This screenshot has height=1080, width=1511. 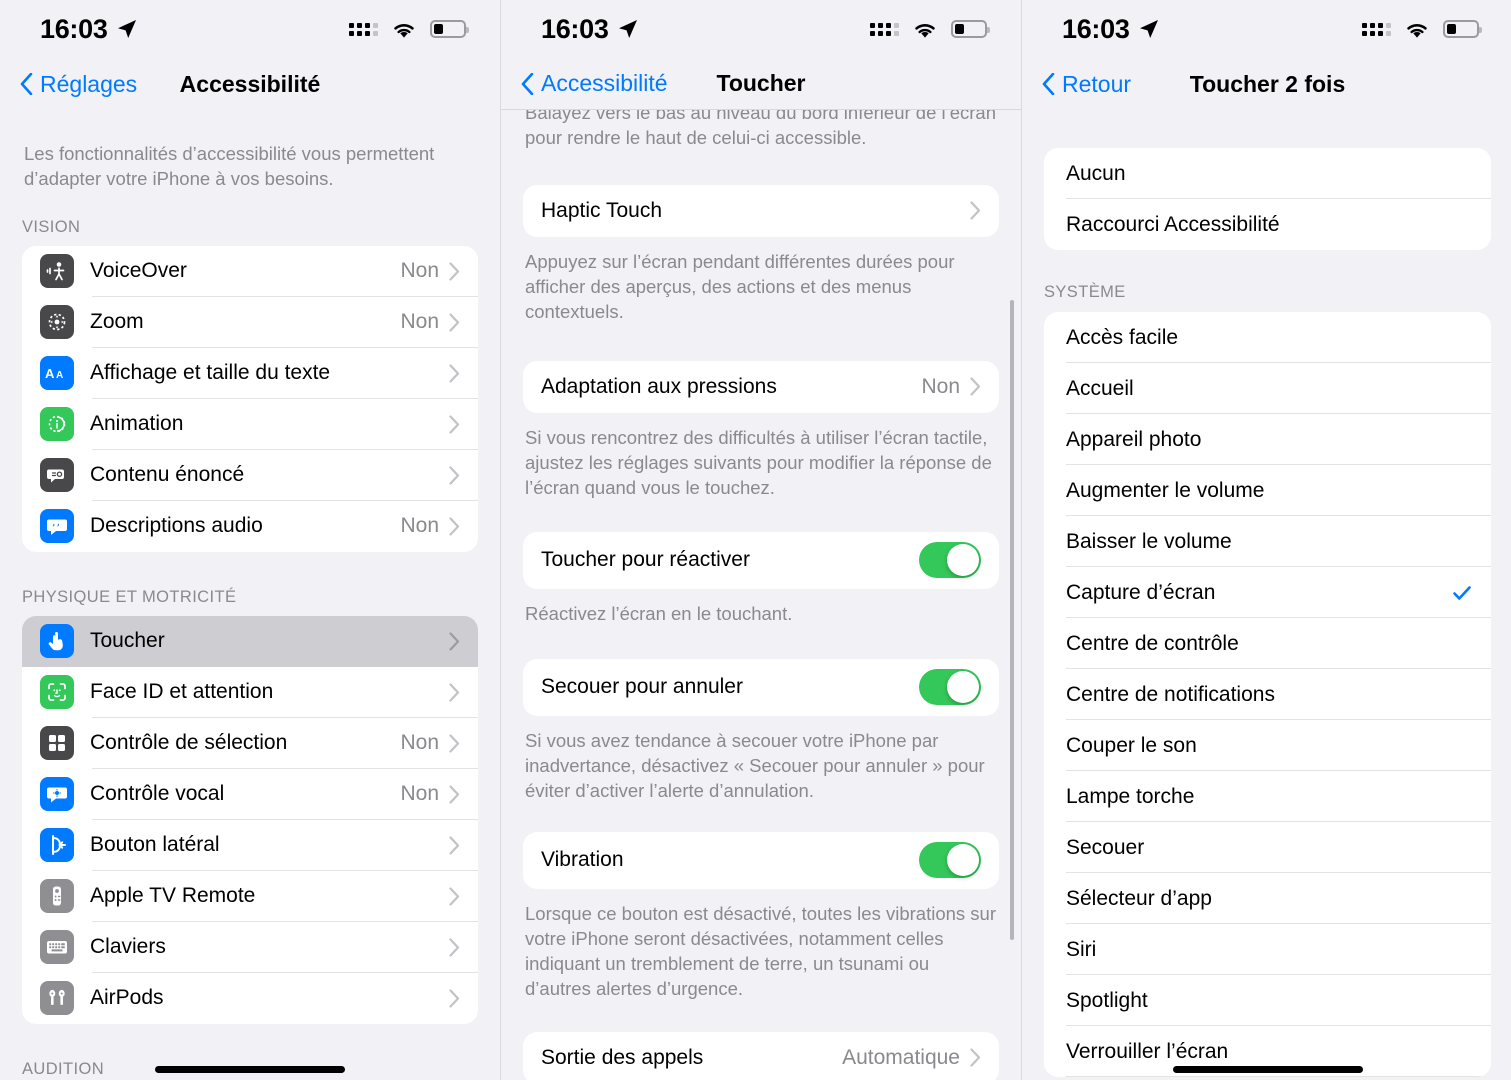 I want to click on audio-descriptions-icon, so click(x=57, y=526).